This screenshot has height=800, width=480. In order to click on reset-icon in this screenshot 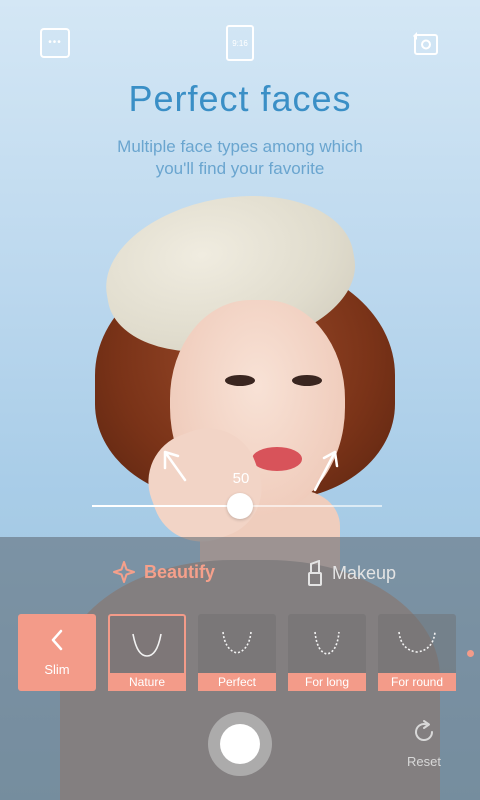, I will do `click(424, 730)`.